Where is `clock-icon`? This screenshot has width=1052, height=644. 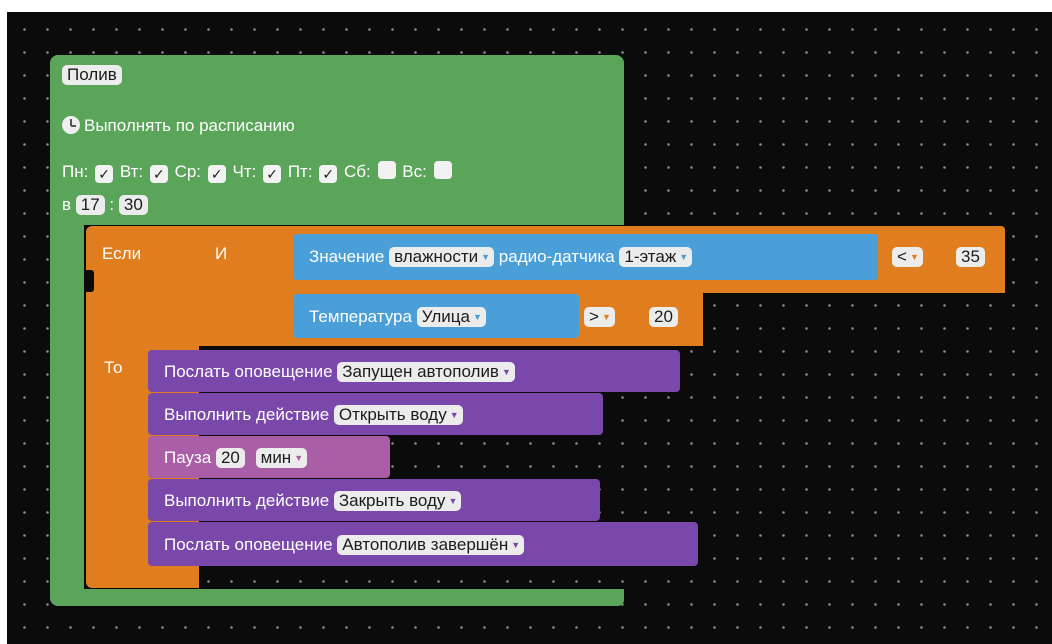
clock-icon is located at coordinates (71, 125).